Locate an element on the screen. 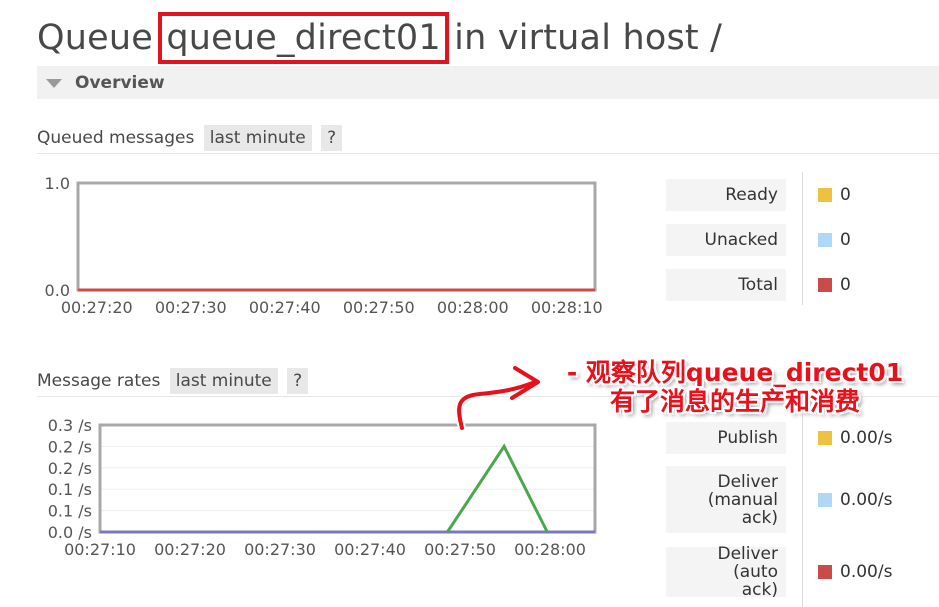 Image resolution: width=939 pixels, height=607 pixels. y-tick-label: 1.0 is located at coordinates (57, 183).